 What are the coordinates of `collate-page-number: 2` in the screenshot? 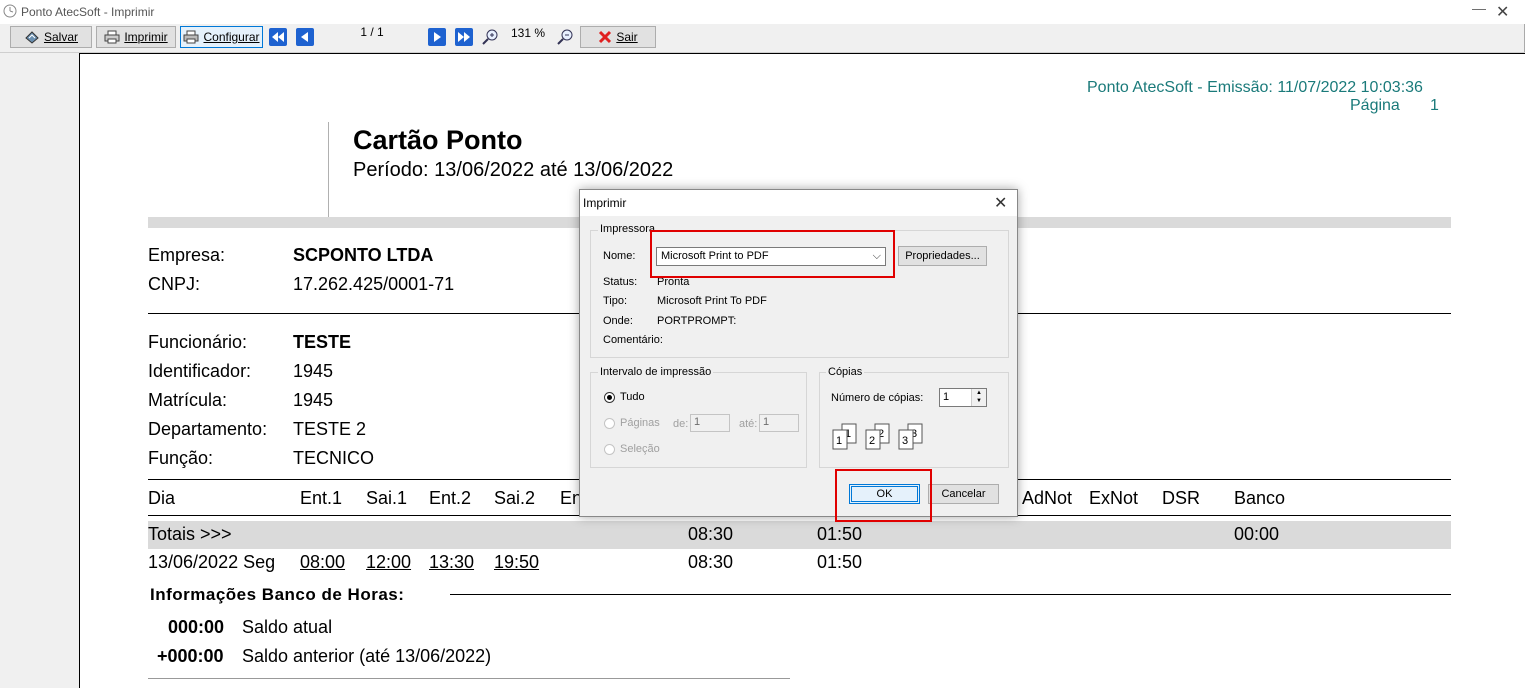 It's located at (872, 441).